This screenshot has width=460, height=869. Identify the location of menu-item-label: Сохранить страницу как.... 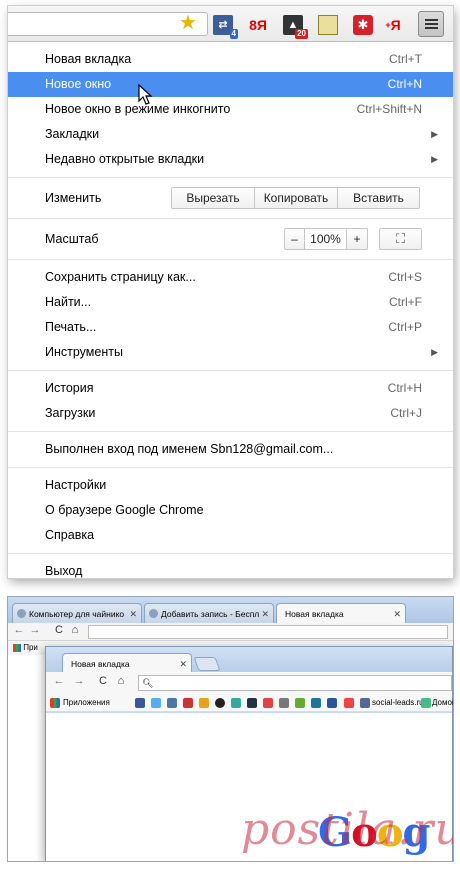
(120, 277).